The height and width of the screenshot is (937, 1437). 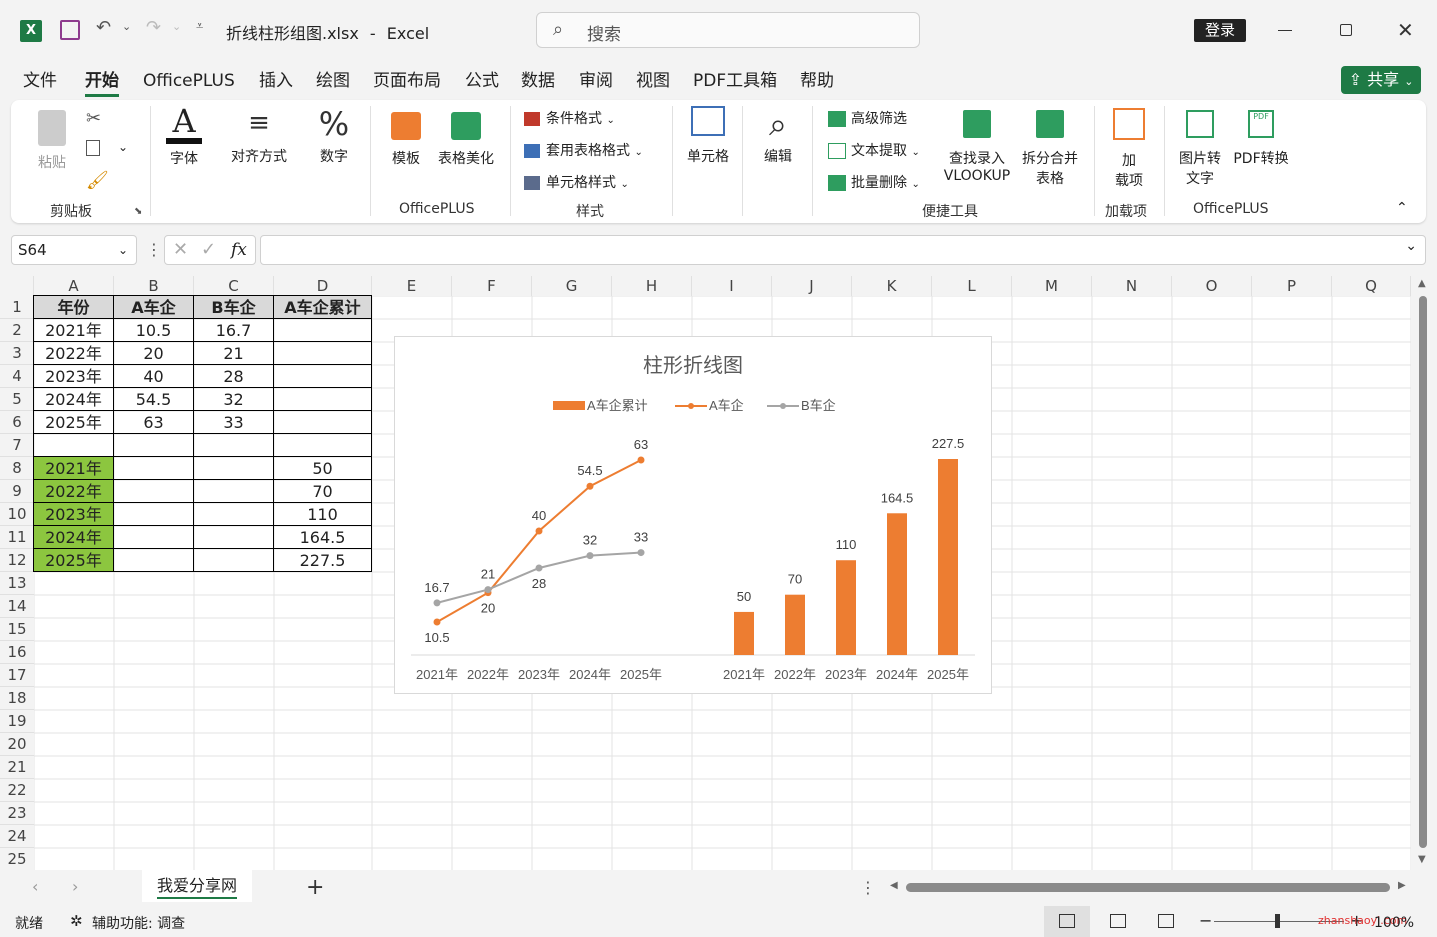 What do you see at coordinates (17, 537) in the screenshot?
I see `row-header: 11` at bounding box center [17, 537].